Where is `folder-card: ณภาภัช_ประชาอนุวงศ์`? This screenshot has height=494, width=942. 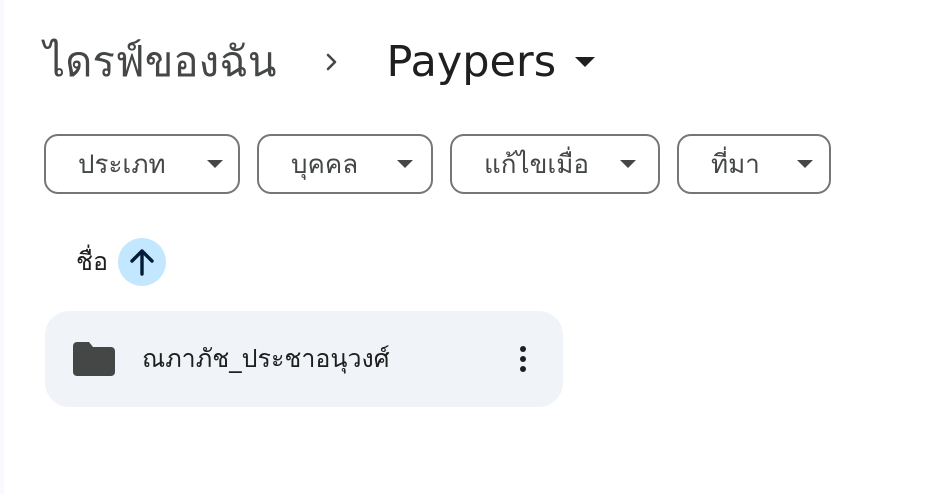 folder-card: ณภาภัช_ประชาอนุวงศ์ is located at coordinates (304, 359).